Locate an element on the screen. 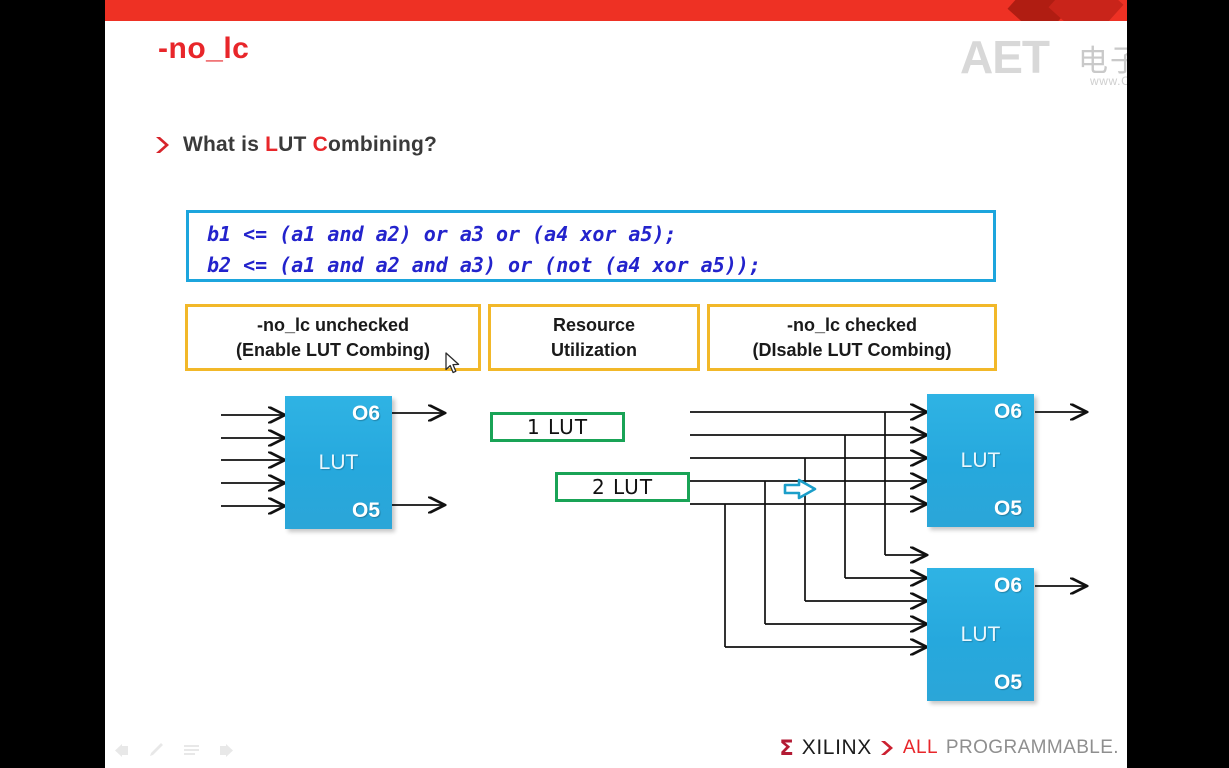 The width and height of the screenshot is (1229, 768). bullet-pre: What is is located at coordinates (224, 144).